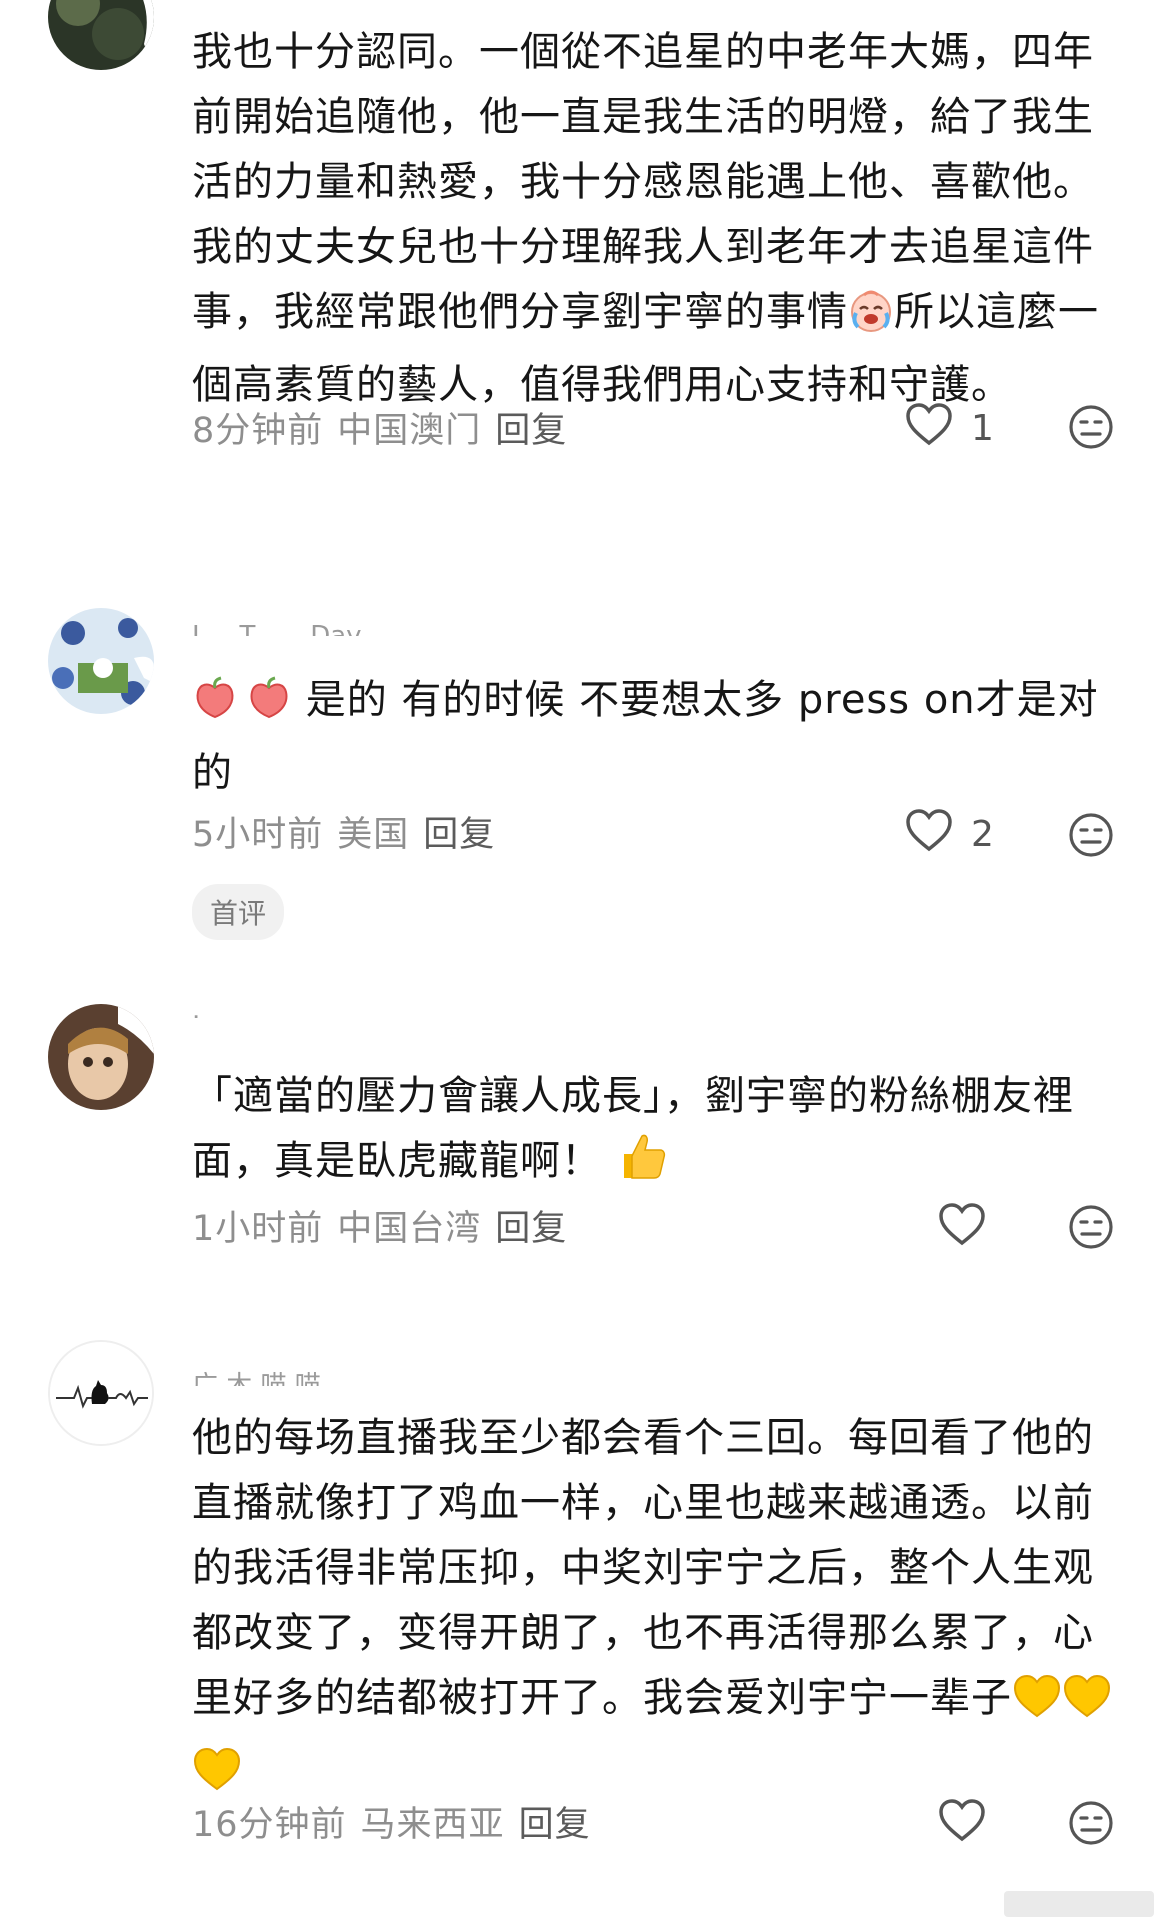 The image size is (1170, 1925). What do you see at coordinates (277, 627) in the screenshot?
I see `username: L... T... ...Day` at bounding box center [277, 627].